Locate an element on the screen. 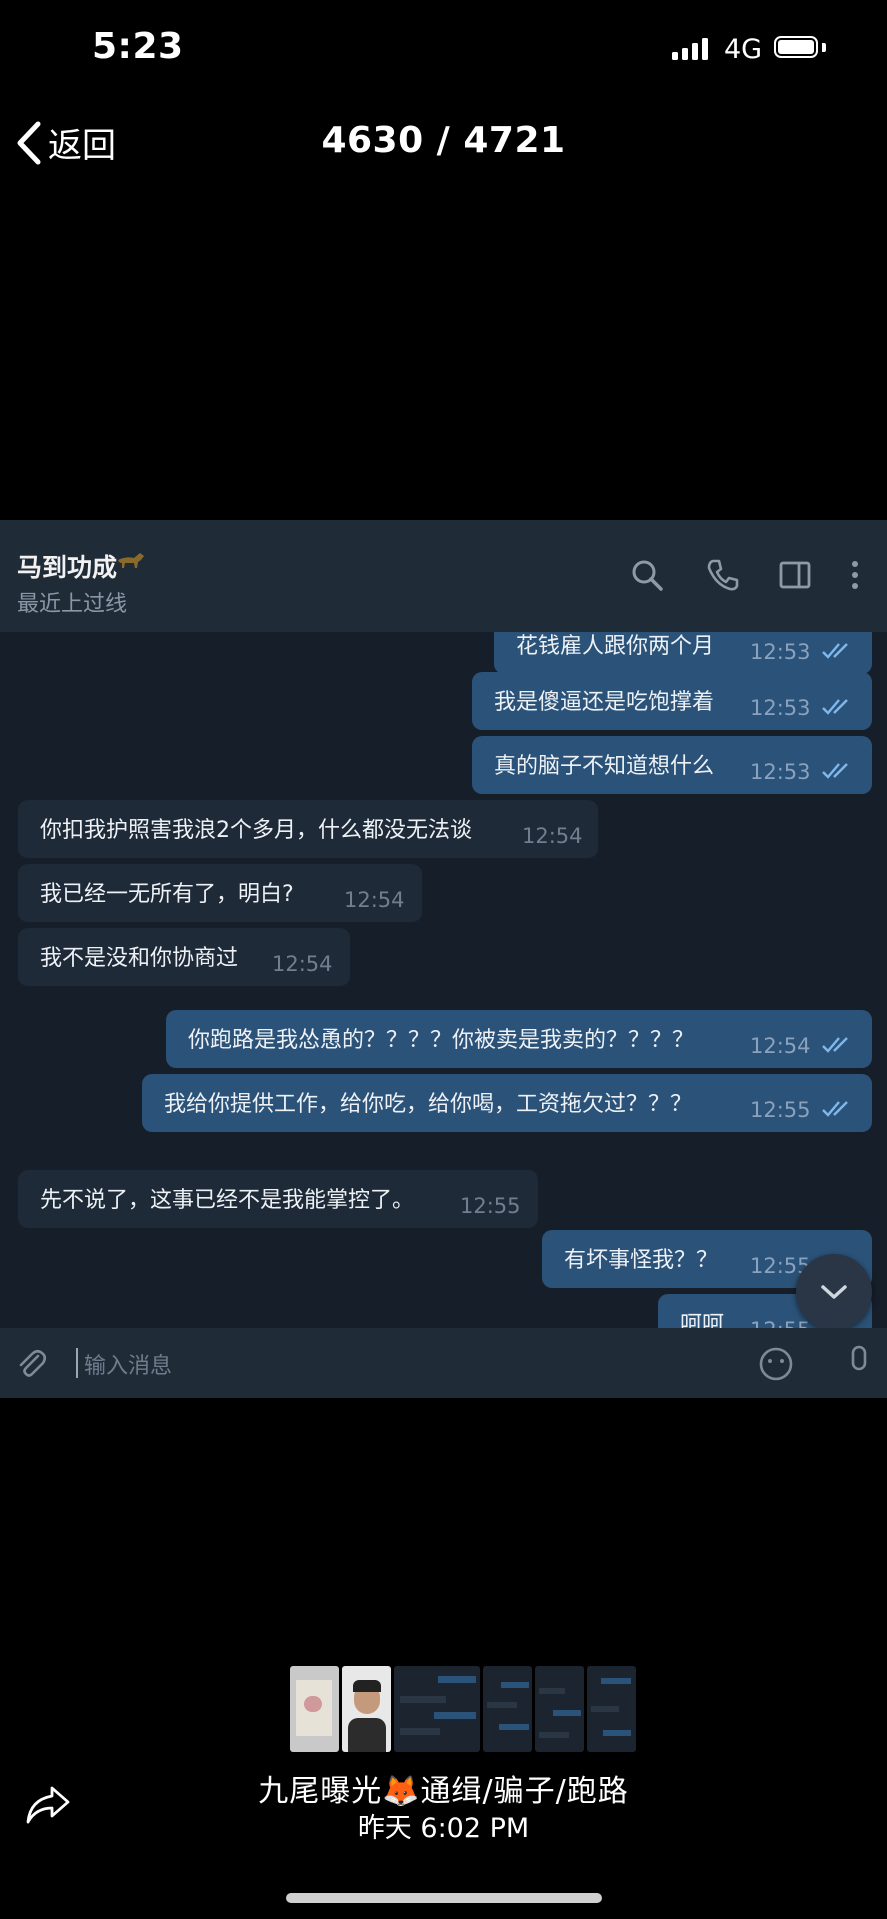 The width and height of the screenshot is (887, 1919). message-text: 呵呵 is located at coordinates (702, 1320).